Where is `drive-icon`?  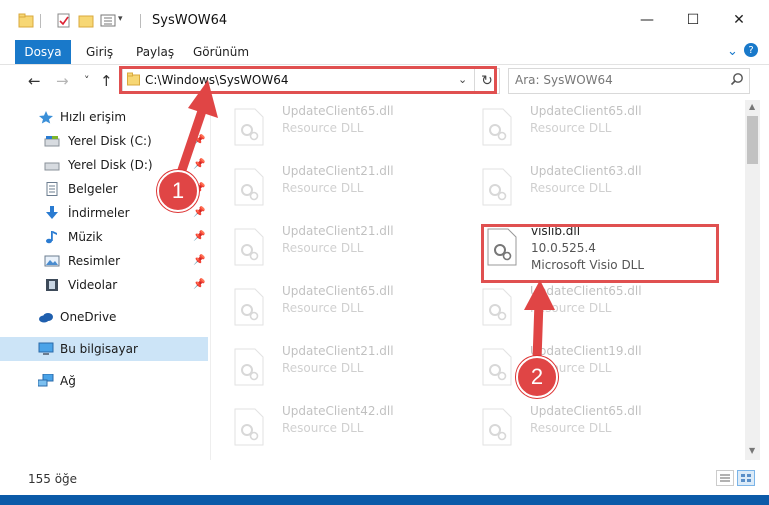
drive-icon is located at coordinates (52, 166).